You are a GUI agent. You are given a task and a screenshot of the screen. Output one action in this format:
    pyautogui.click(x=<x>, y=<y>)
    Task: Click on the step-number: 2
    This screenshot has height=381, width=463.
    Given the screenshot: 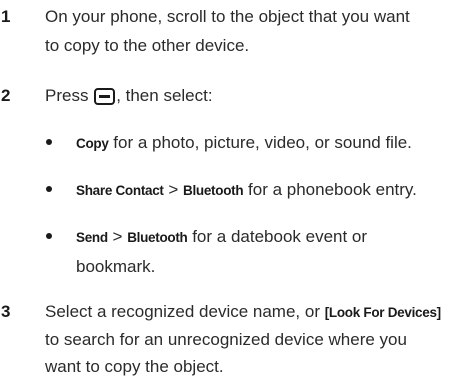 What is the action you would take?
    pyautogui.click(x=6, y=95)
    